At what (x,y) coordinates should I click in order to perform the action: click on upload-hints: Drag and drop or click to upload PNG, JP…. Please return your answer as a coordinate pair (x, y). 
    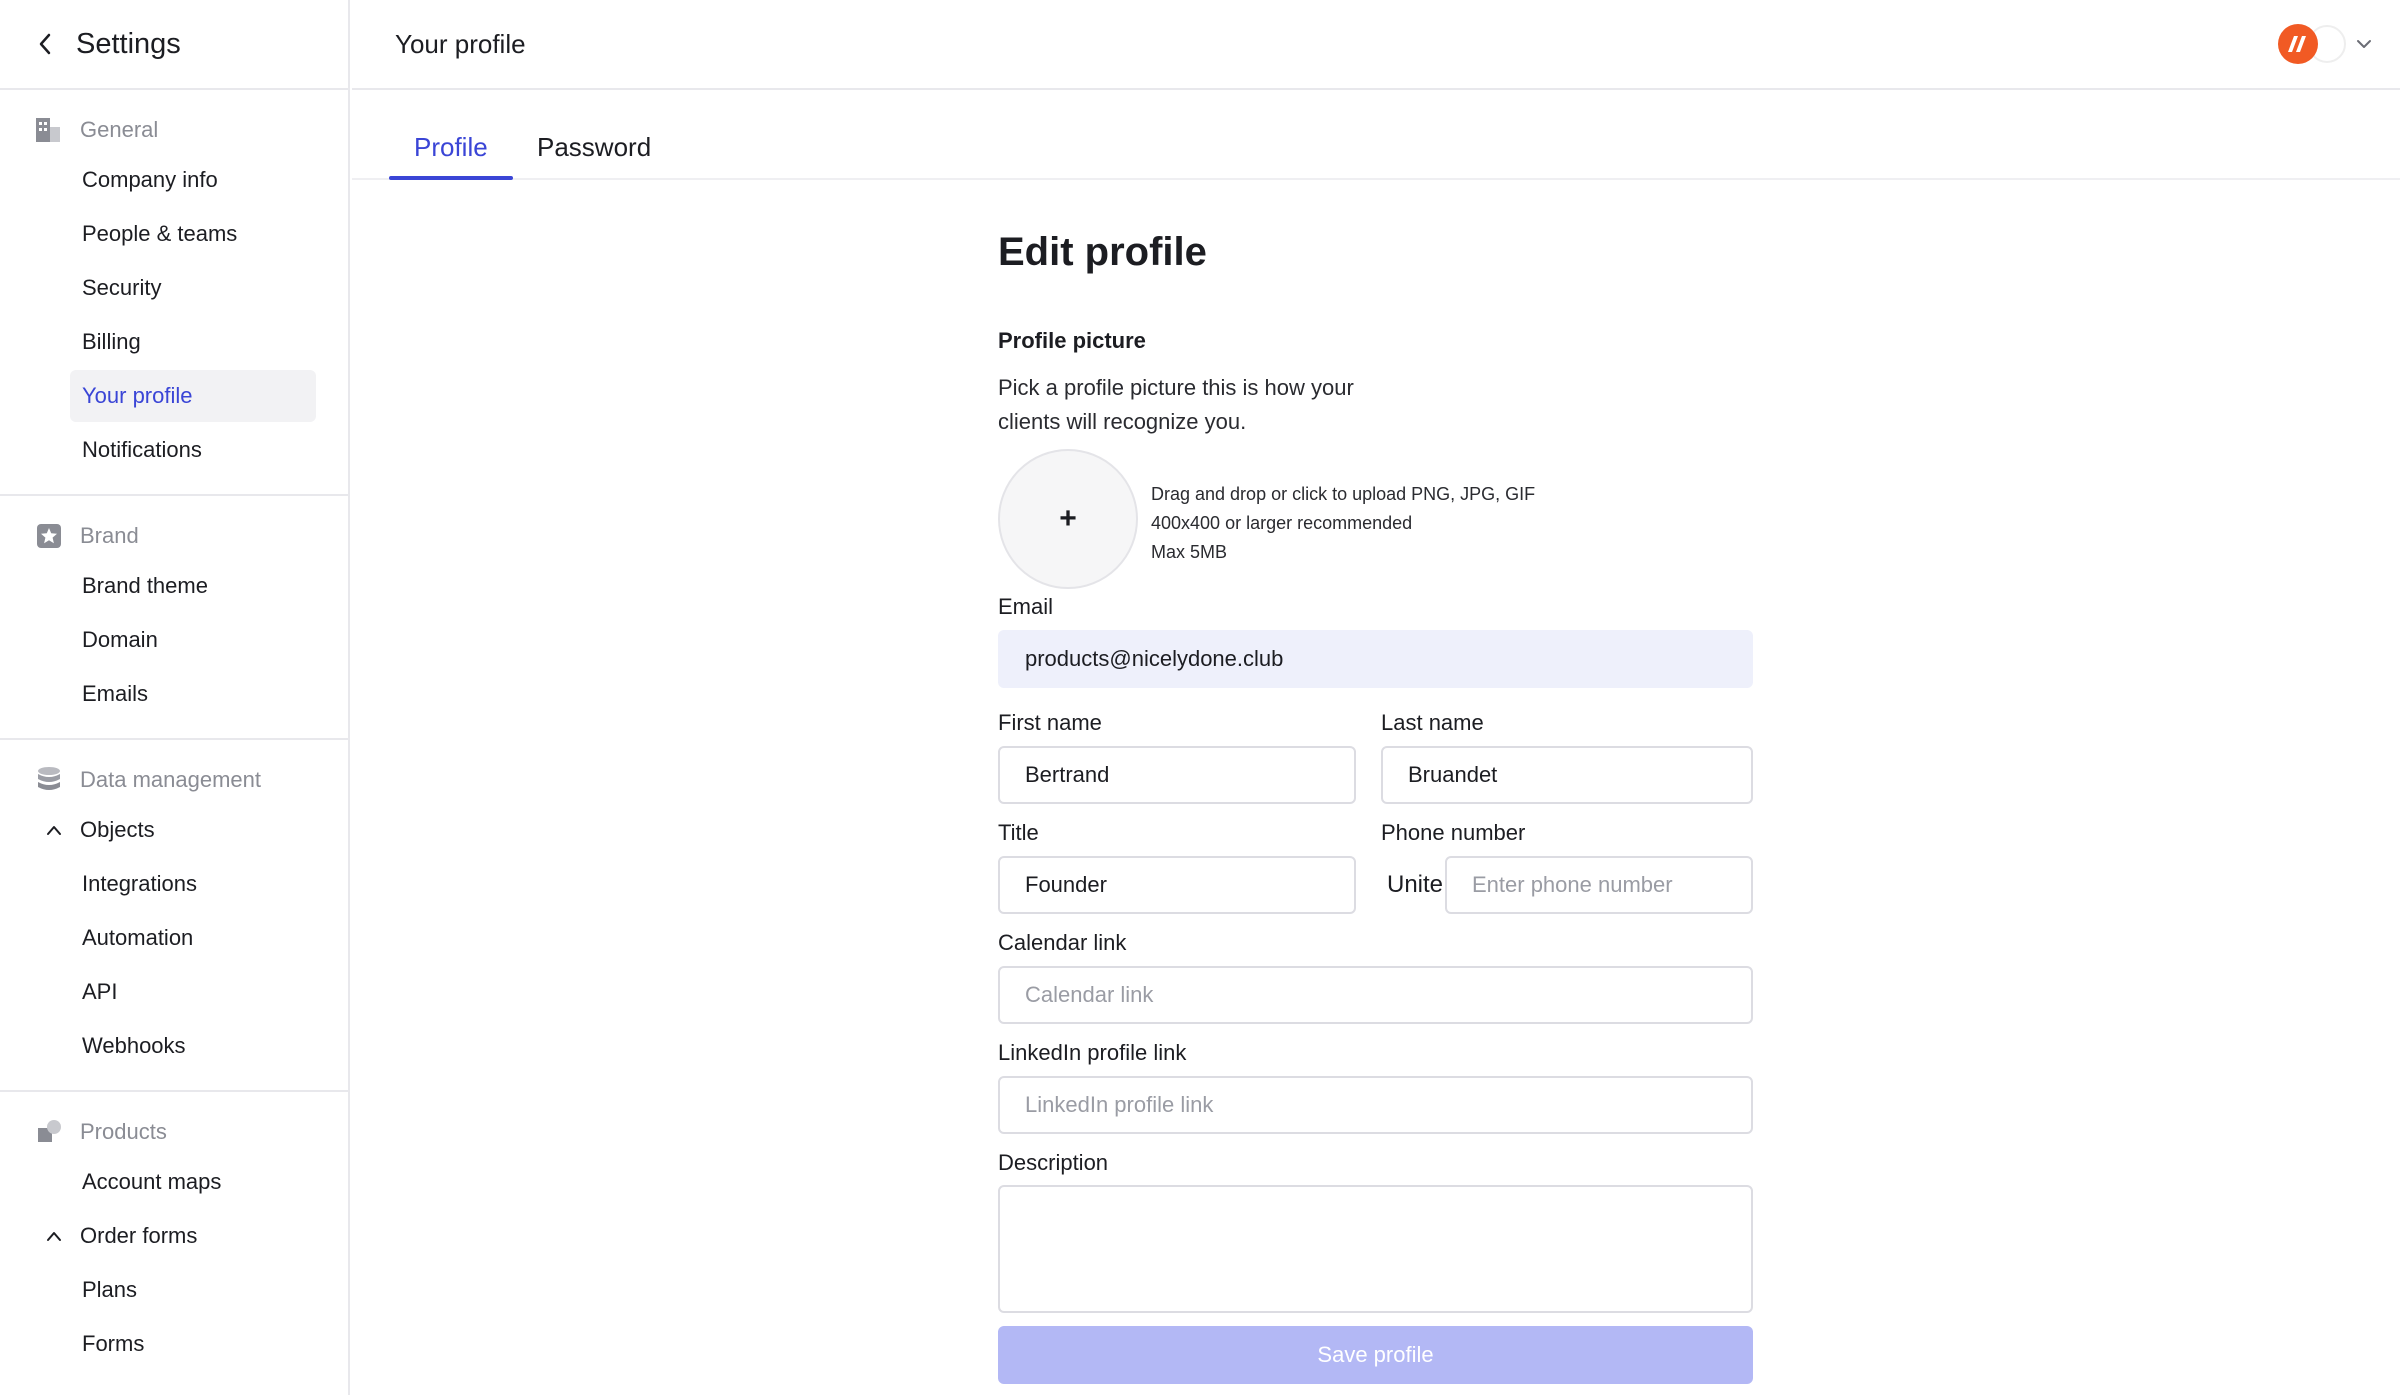
    Looking at the image, I should click on (1343, 523).